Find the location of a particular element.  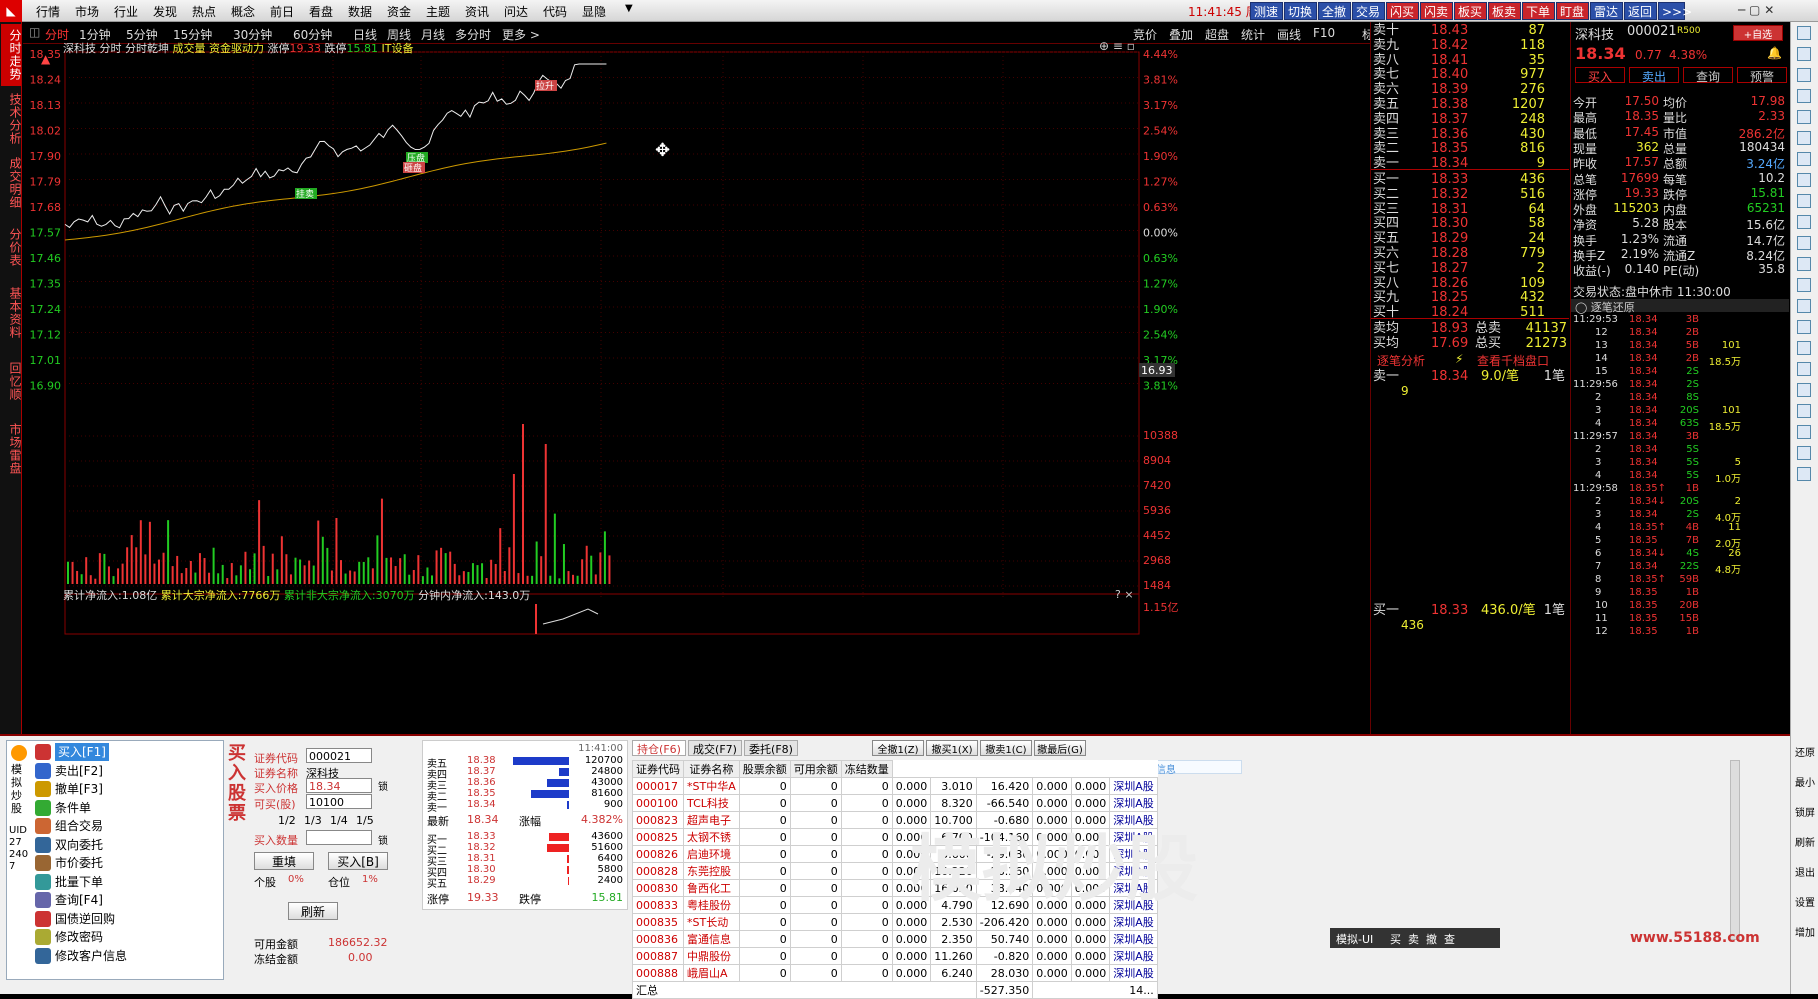

panel-toggle-icon: ◫ is located at coordinates (34, 32).